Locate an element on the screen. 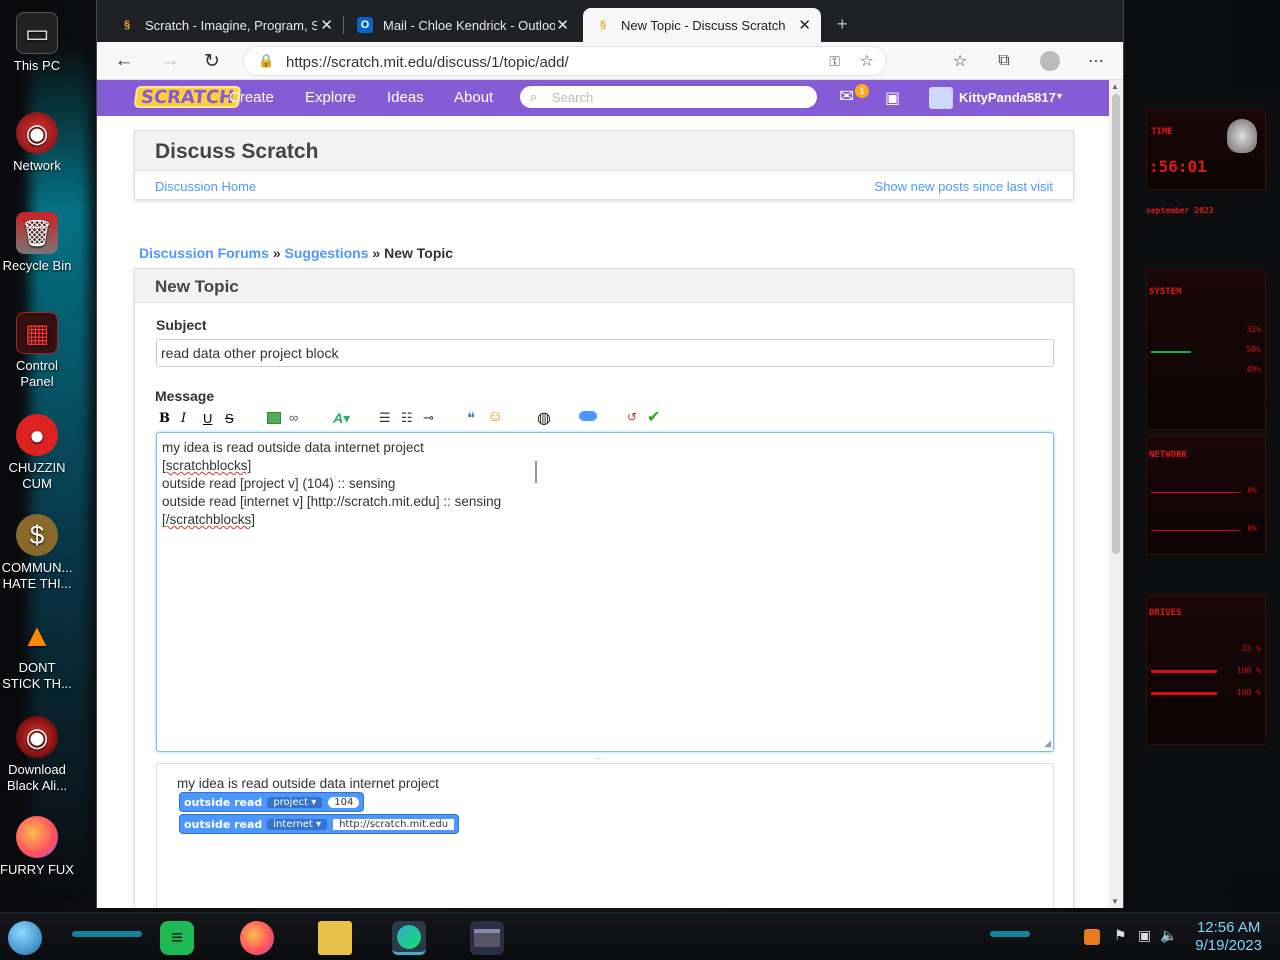 This screenshot has height=960, width=1280. tab-outlook: O Mail - Chloe Kendrick - Outlook ✕ is located at coordinates (462, 25).